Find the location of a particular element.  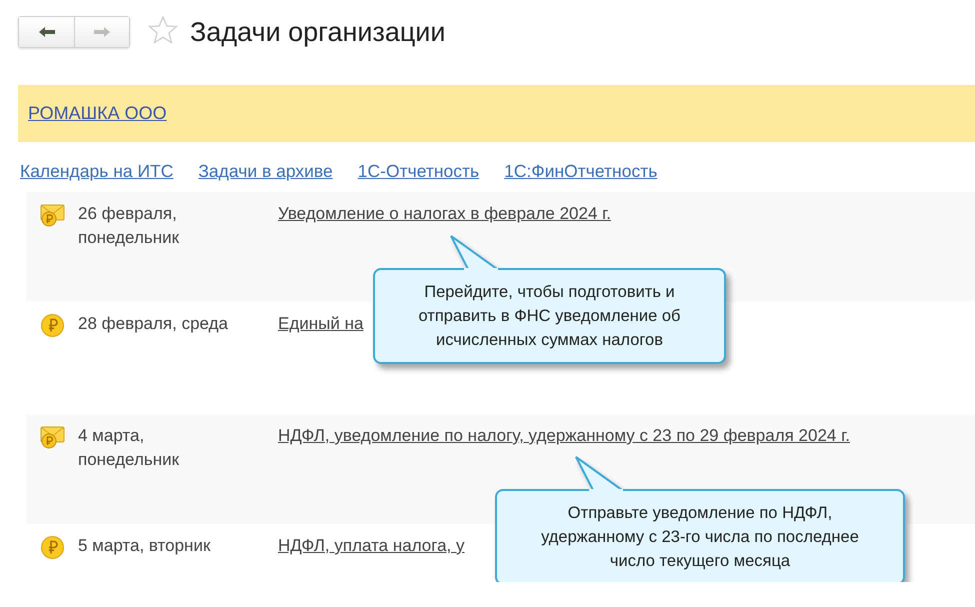

nav-link: Календарь на ИТС is located at coordinates (97, 171).